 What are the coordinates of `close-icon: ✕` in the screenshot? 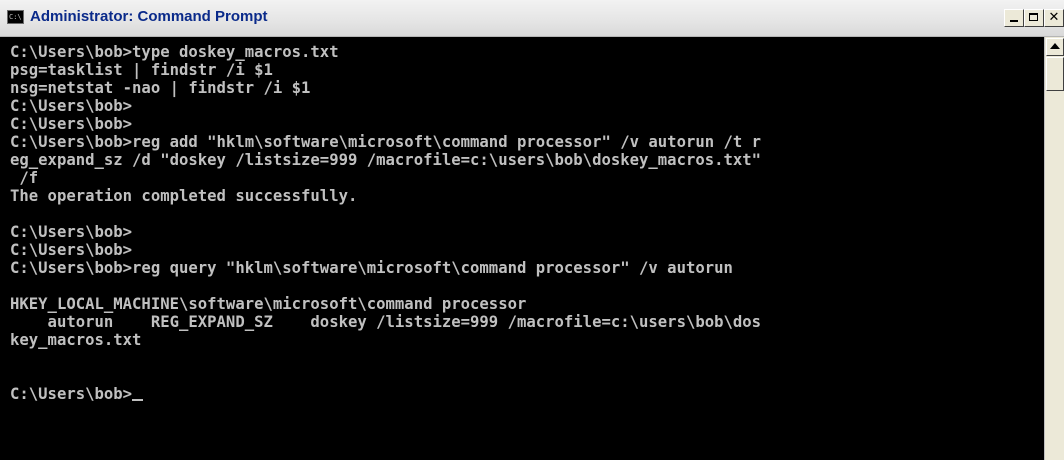 It's located at (1054, 17).